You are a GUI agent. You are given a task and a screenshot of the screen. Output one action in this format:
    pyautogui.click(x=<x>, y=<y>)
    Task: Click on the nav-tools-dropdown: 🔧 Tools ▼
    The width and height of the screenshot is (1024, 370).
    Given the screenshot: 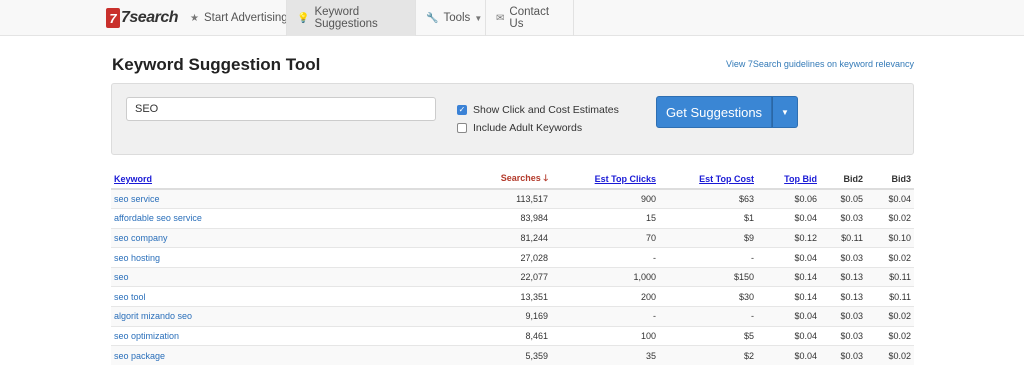 What is the action you would take?
    pyautogui.click(x=450, y=18)
    